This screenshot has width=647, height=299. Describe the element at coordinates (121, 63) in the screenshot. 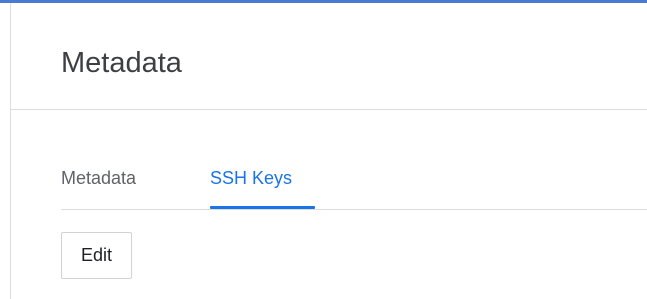

I see `page-title: Metadata` at that location.